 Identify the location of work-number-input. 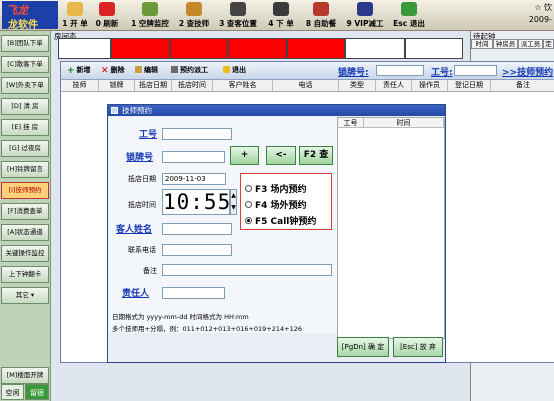
(475, 70).